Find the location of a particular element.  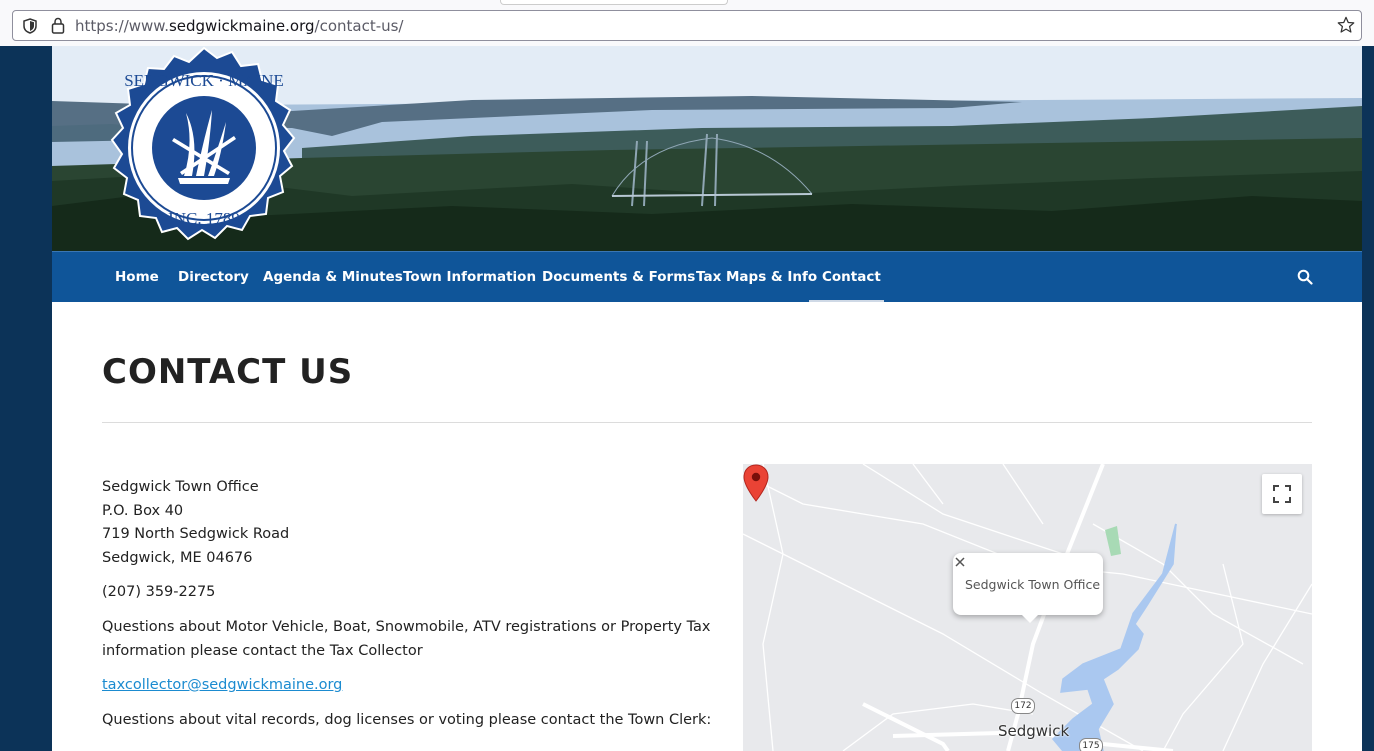

shield-icon is located at coordinates (30, 26).